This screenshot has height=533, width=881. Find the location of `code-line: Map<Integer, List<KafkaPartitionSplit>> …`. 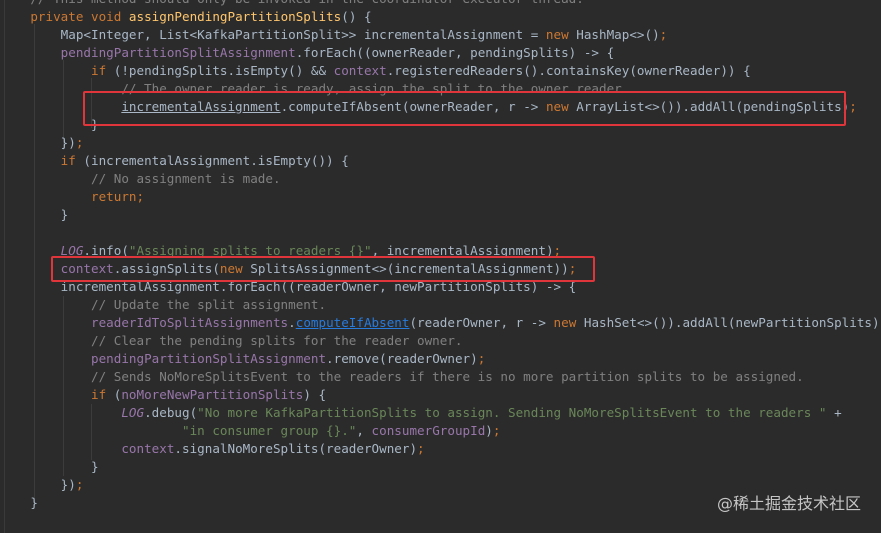

code-line: Map<Integer, List<KafkaPartitionSplit>> … is located at coordinates (334, 35).